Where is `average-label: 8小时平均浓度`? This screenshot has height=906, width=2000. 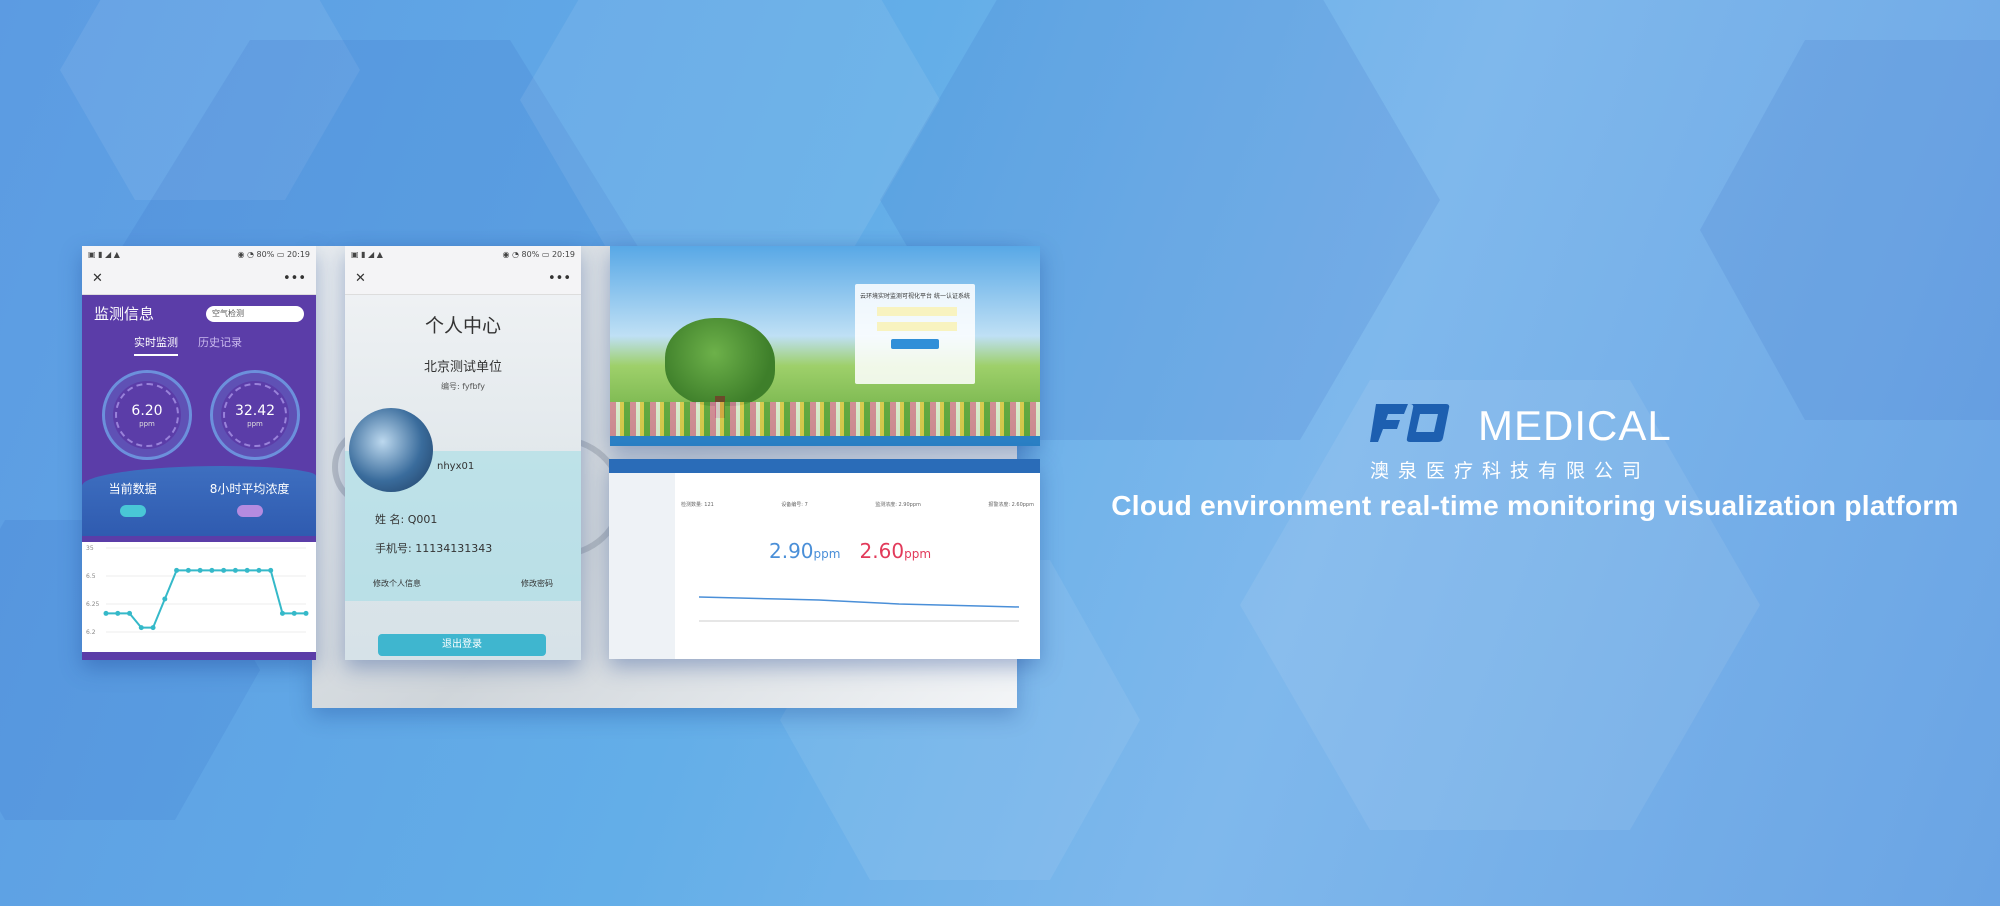
average-label: 8小时平均浓度 is located at coordinates (249, 489).